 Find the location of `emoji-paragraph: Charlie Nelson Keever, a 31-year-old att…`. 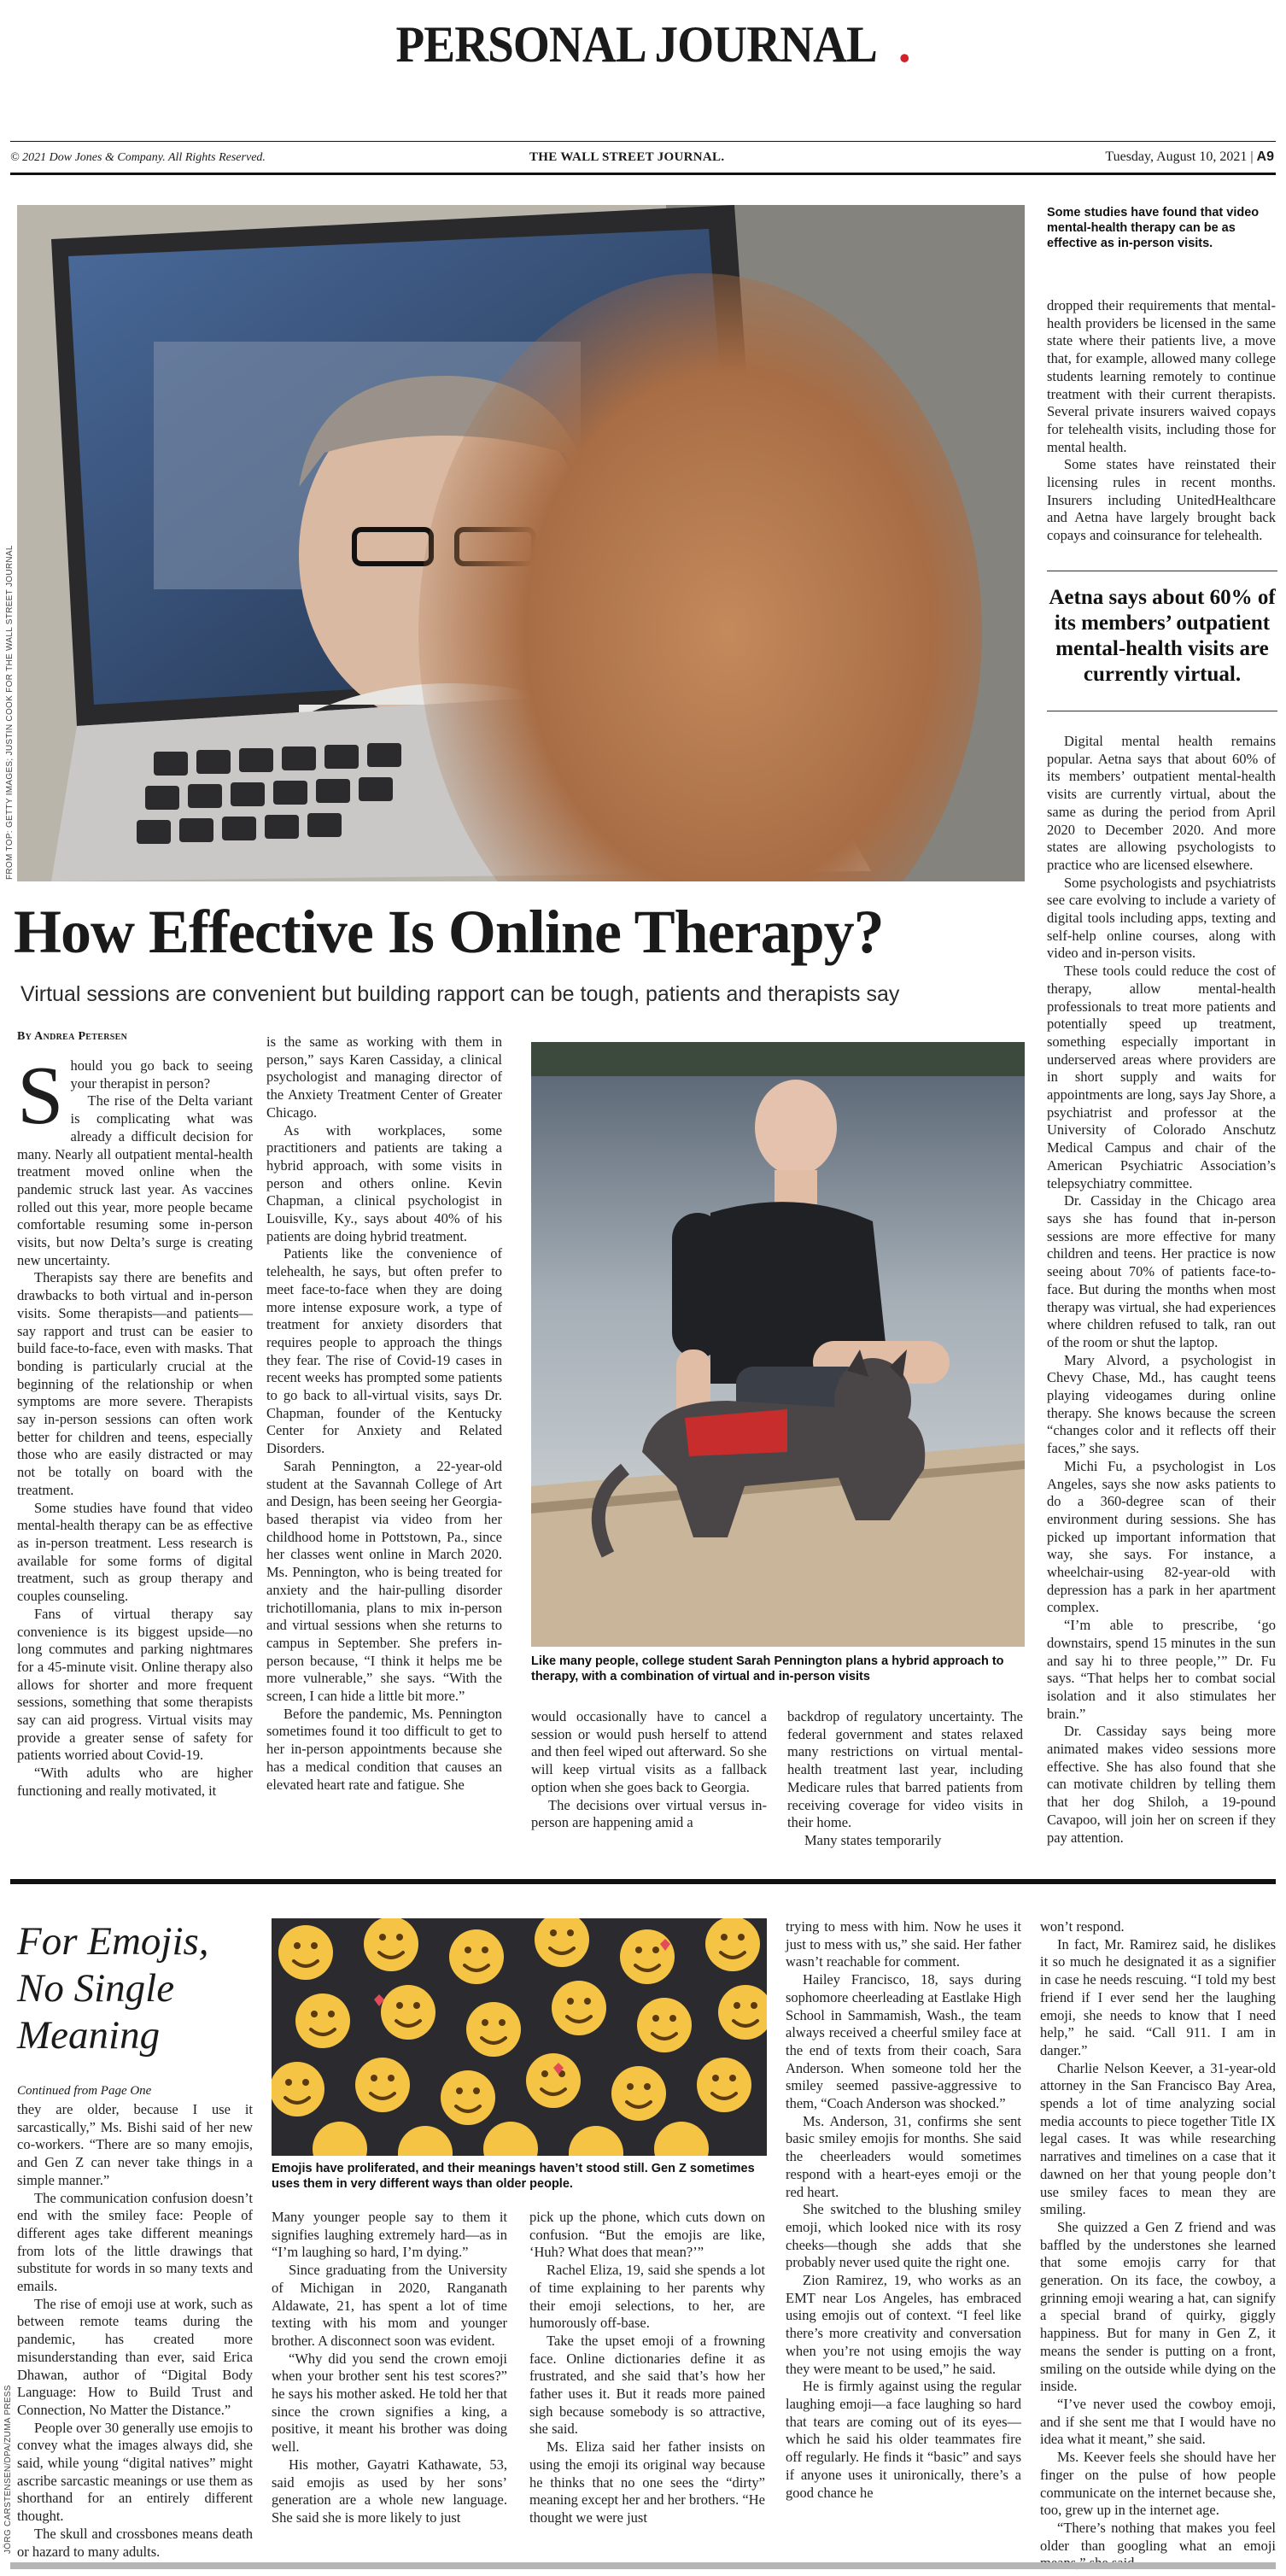

emoji-paragraph: Charlie Nelson Keever, a 31-year-old att… is located at coordinates (1158, 2138).